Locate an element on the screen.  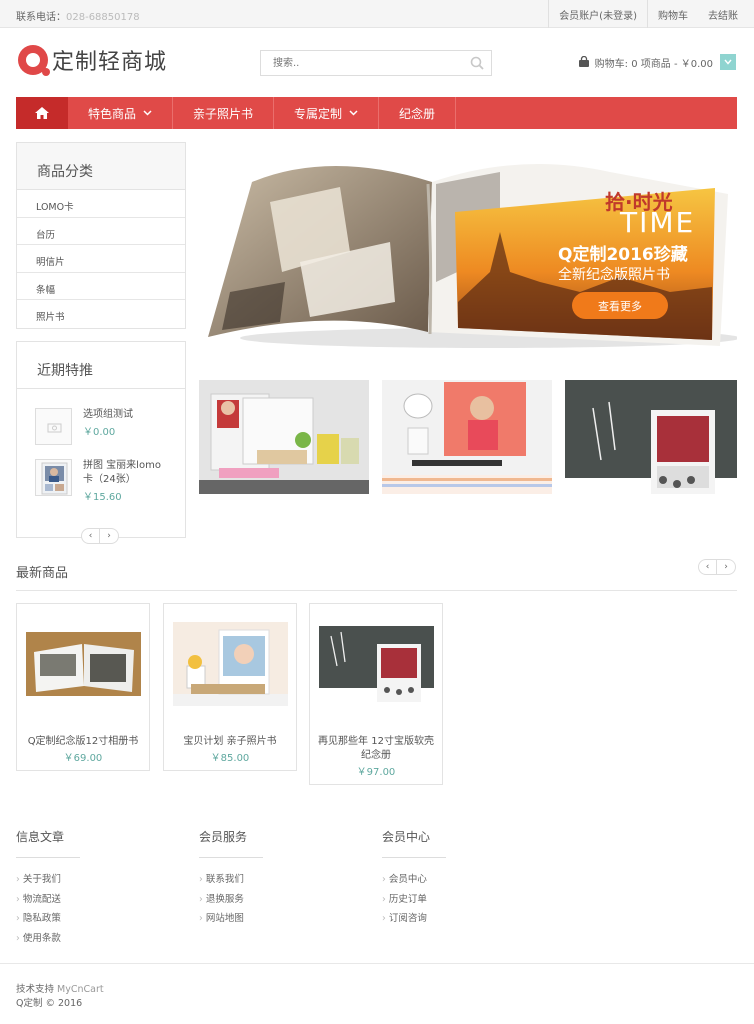
category-item: 明信片 is located at coordinates (101, 259).